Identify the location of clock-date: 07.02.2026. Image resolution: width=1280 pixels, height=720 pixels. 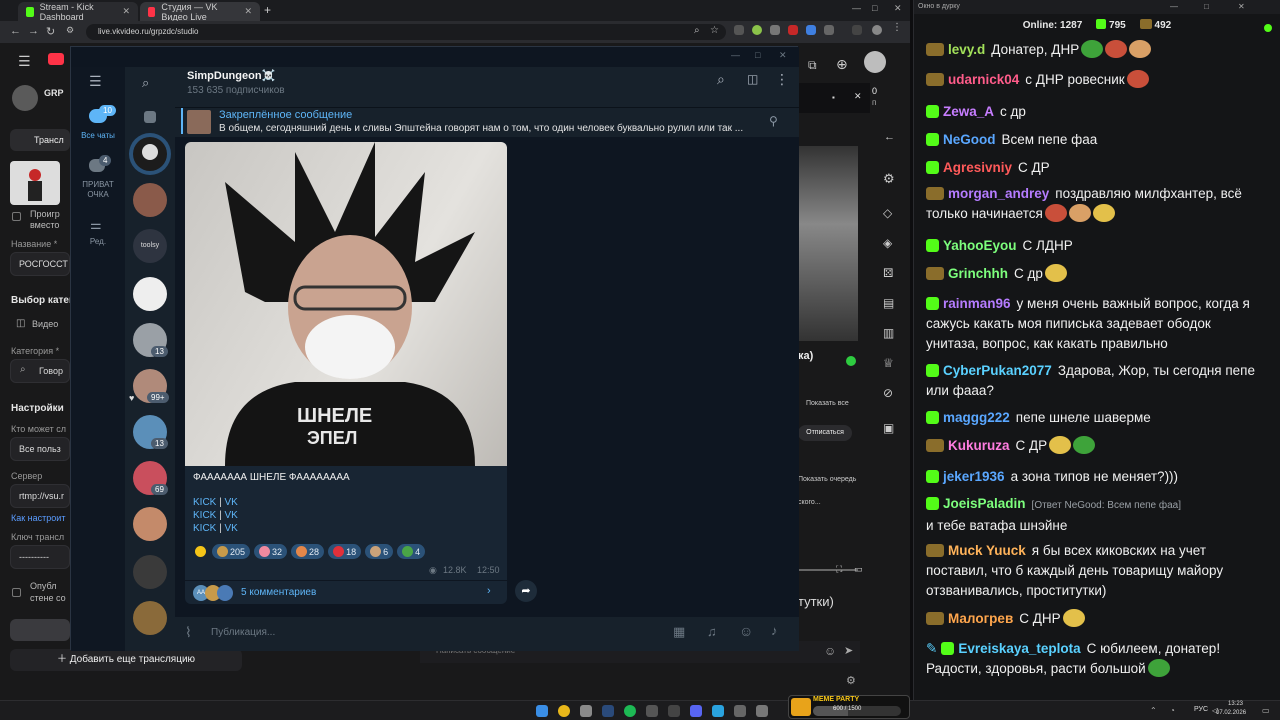
(1231, 713).